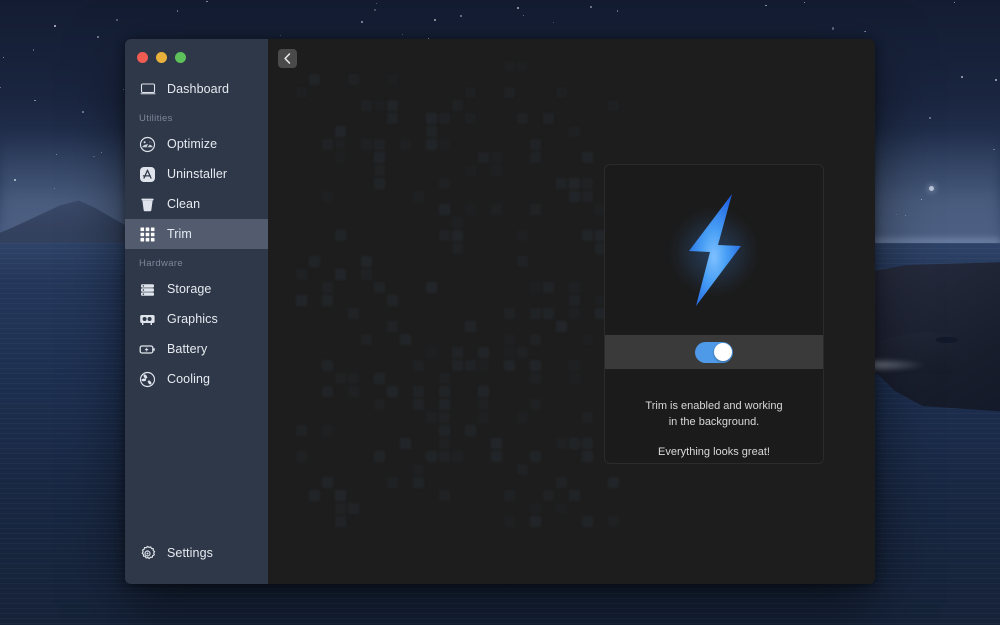  I want to click on toggle-knob, so click(722, 352).